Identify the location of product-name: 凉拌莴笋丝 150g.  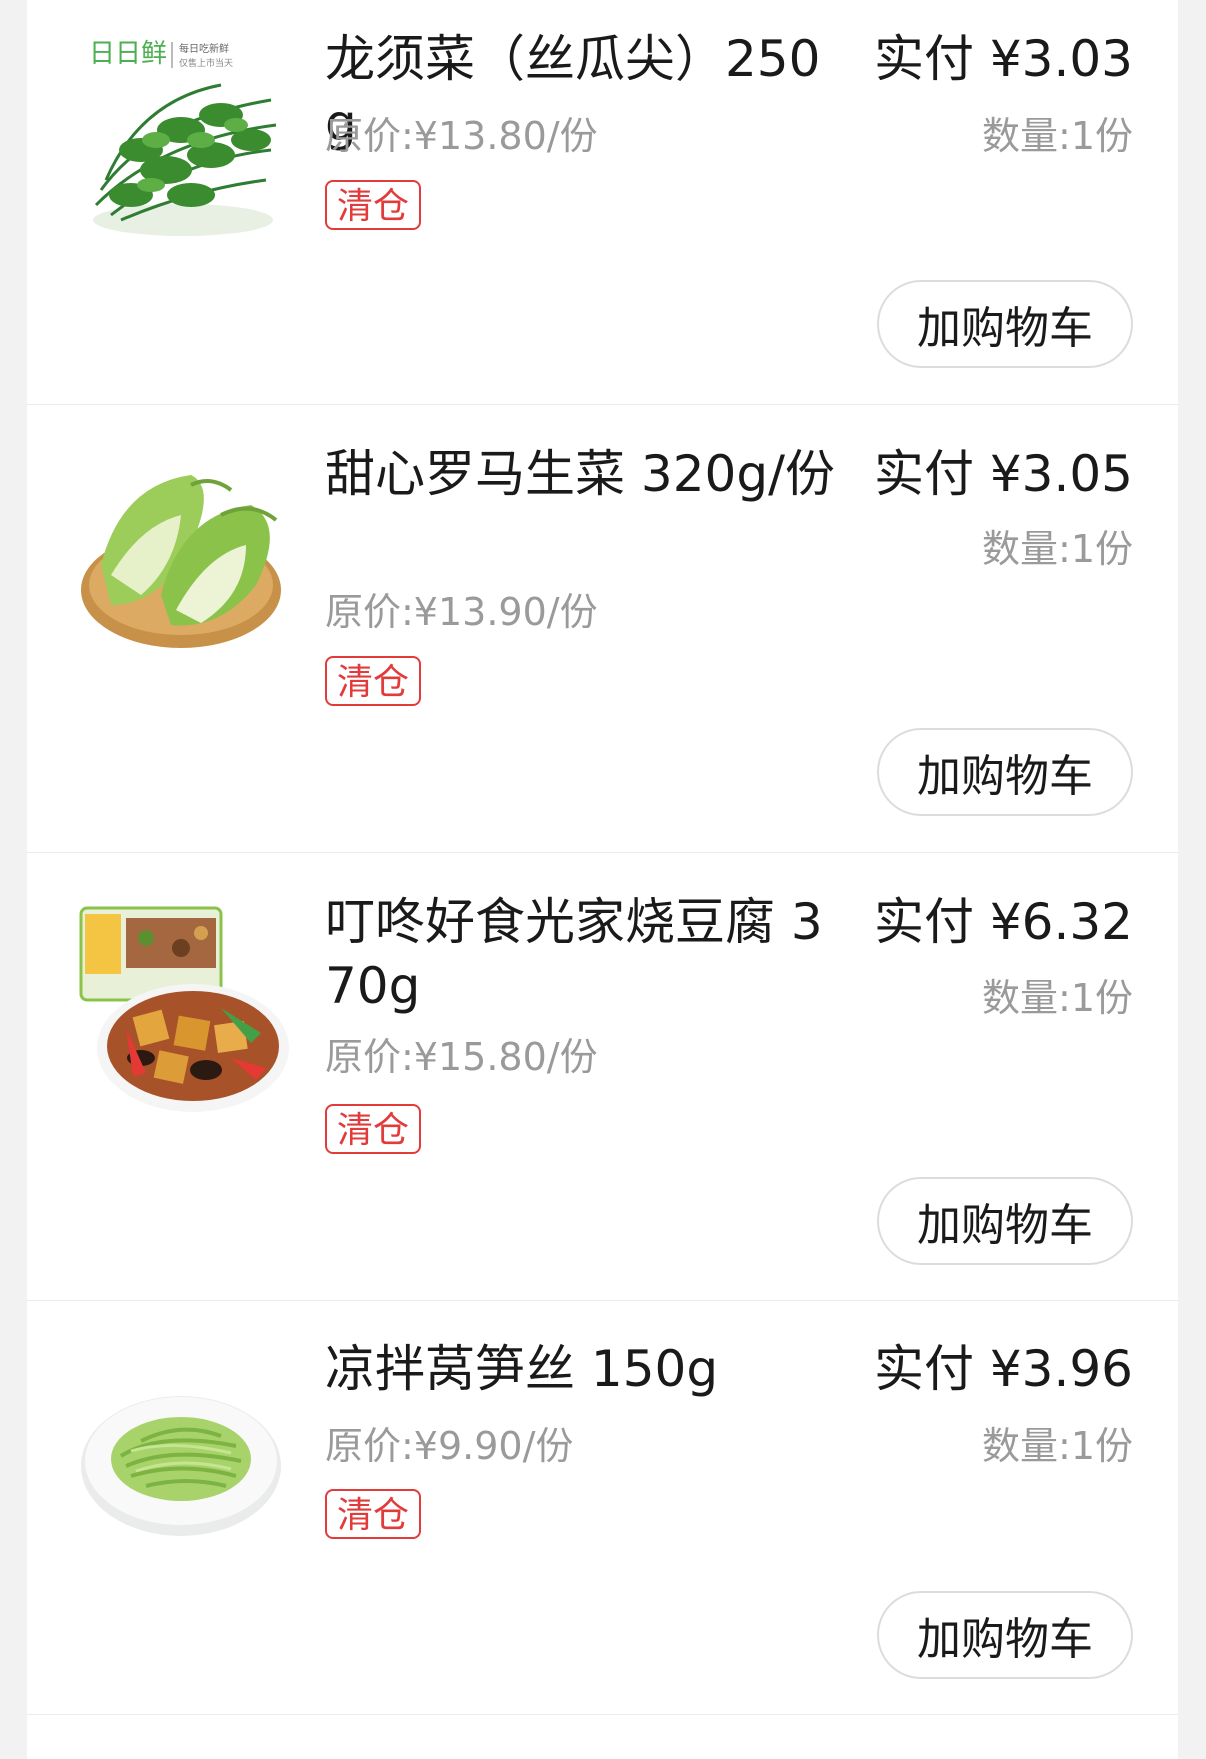
(585, 1369).